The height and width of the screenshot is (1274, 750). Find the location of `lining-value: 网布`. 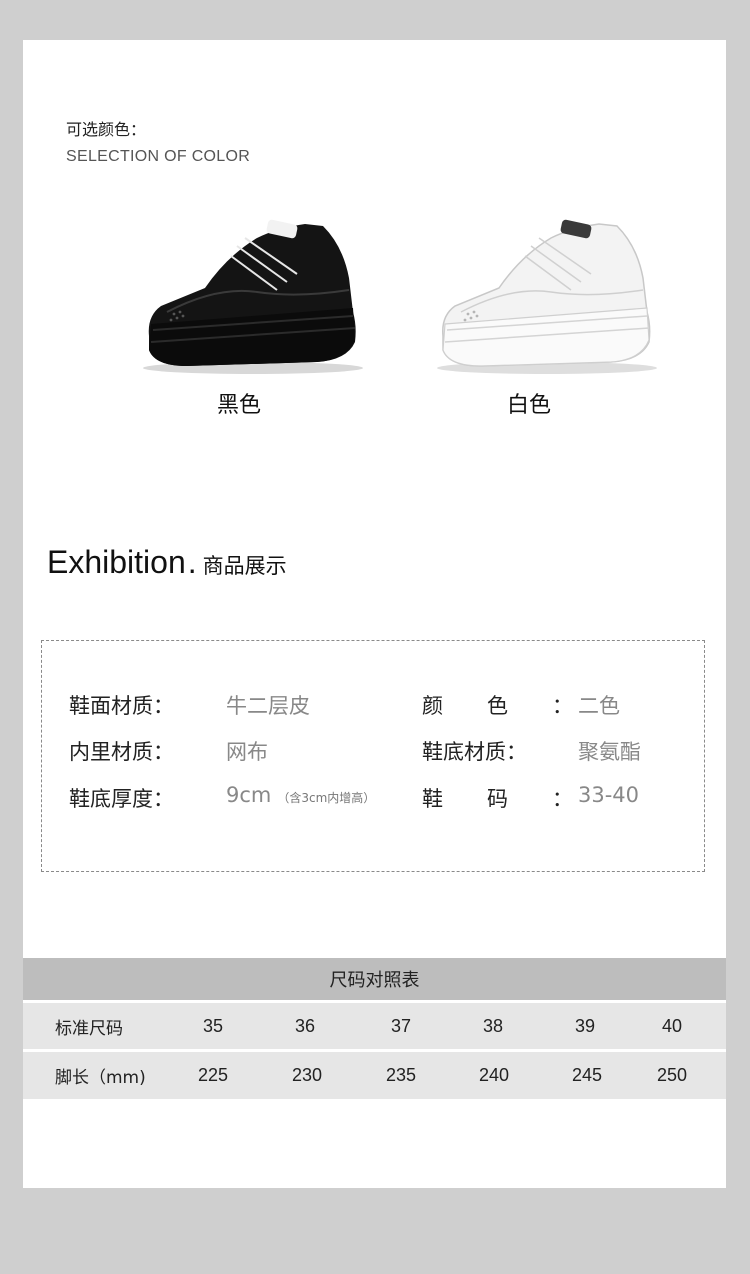

lining-value: 网布 is located at coordinates (247, 752).